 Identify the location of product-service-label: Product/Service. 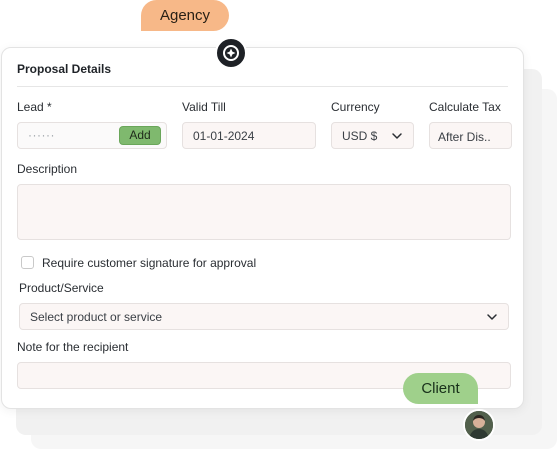
(61, 288).